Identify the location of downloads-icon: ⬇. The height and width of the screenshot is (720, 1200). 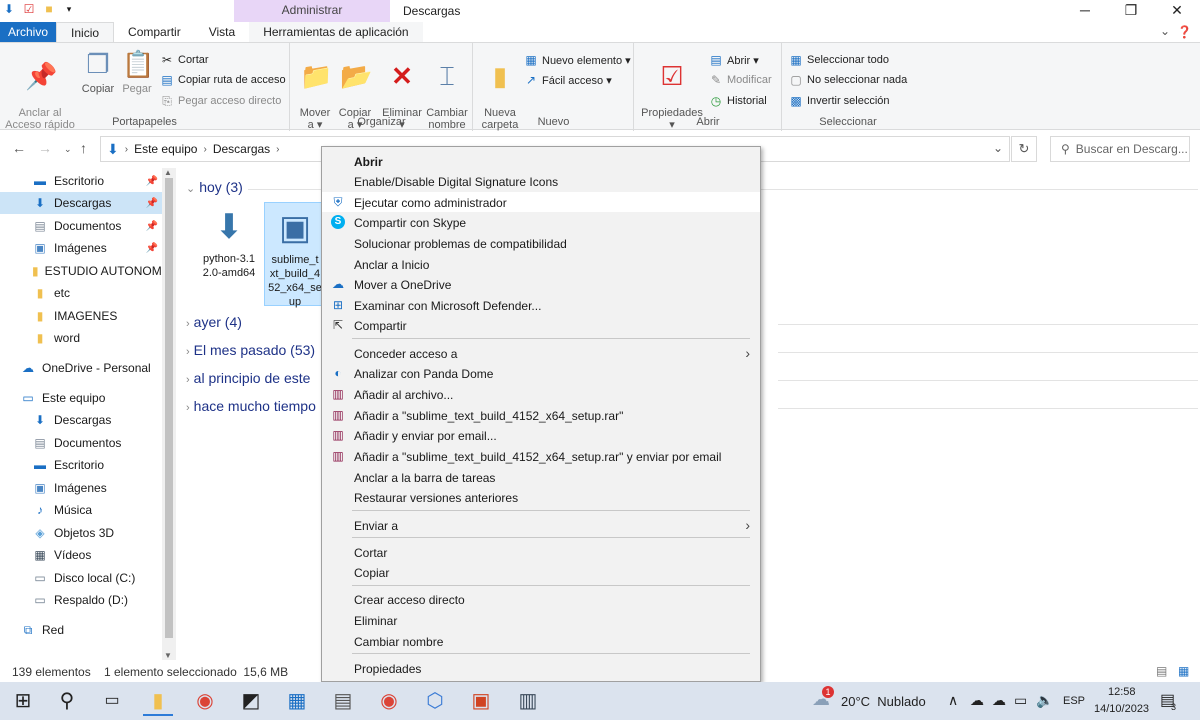
(9, 9).